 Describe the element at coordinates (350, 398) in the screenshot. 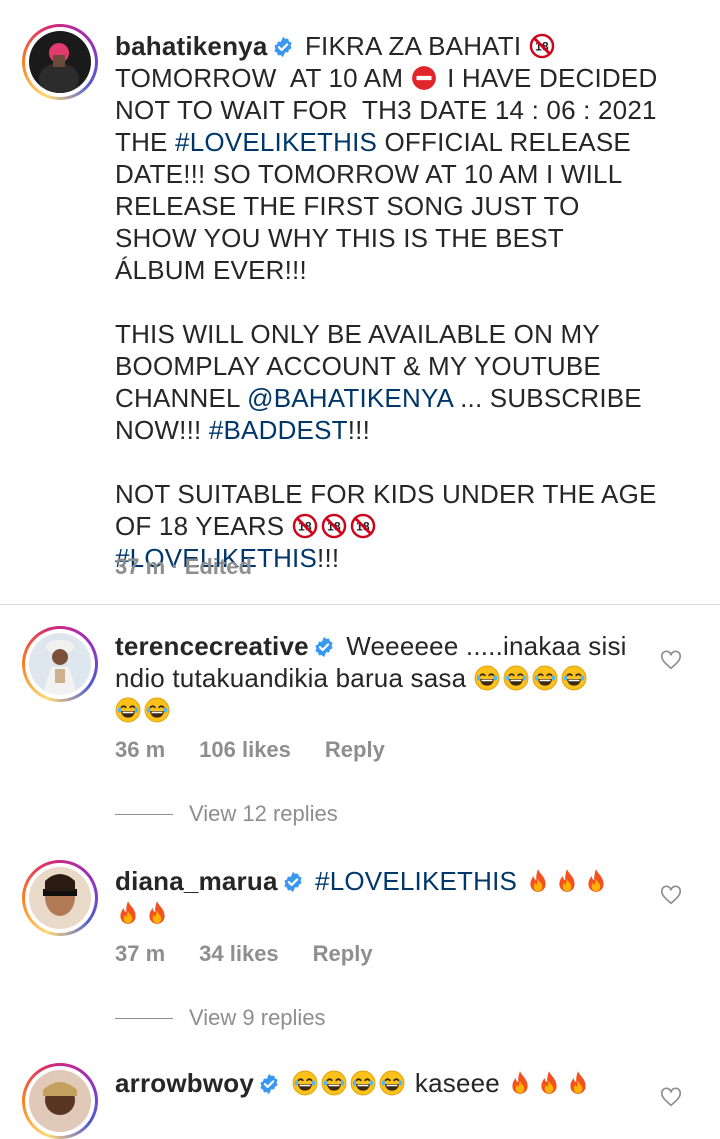

I see `mention-link: @BAHATIKENYA` at that location.